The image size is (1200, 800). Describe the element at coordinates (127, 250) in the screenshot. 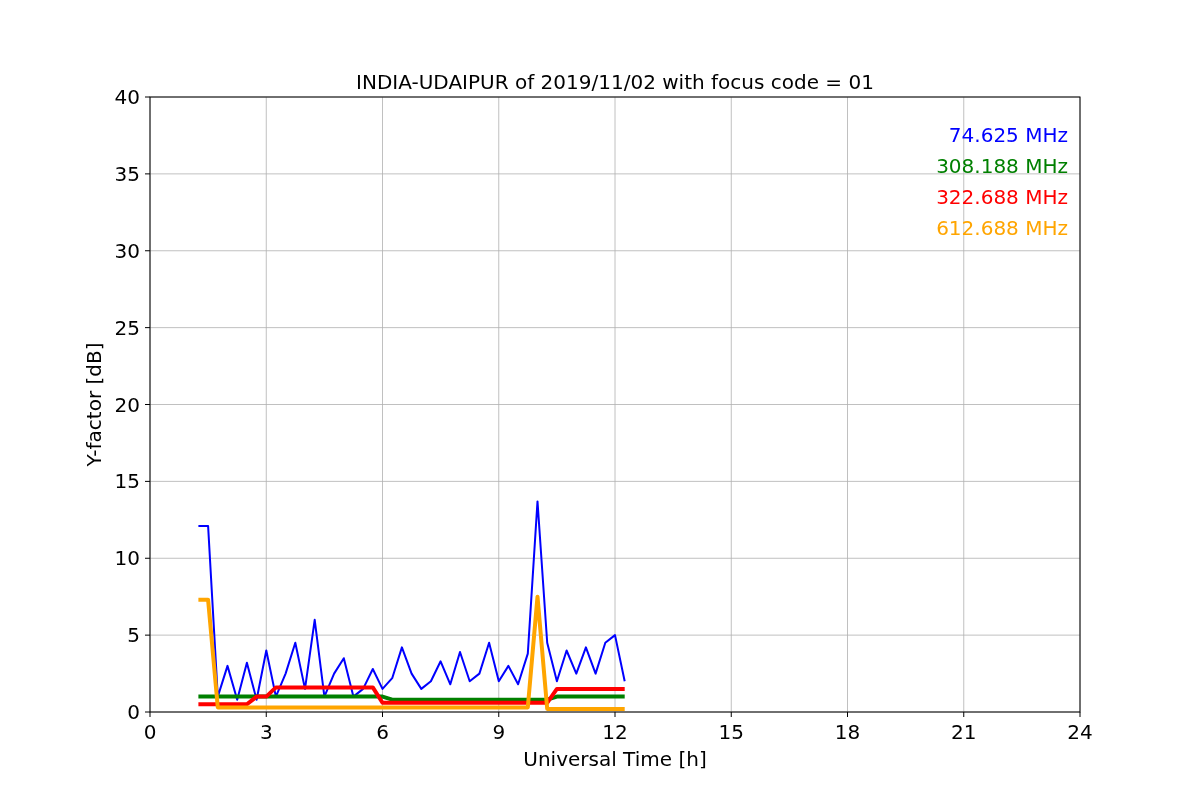

I see `tick-label: 30` at that location.